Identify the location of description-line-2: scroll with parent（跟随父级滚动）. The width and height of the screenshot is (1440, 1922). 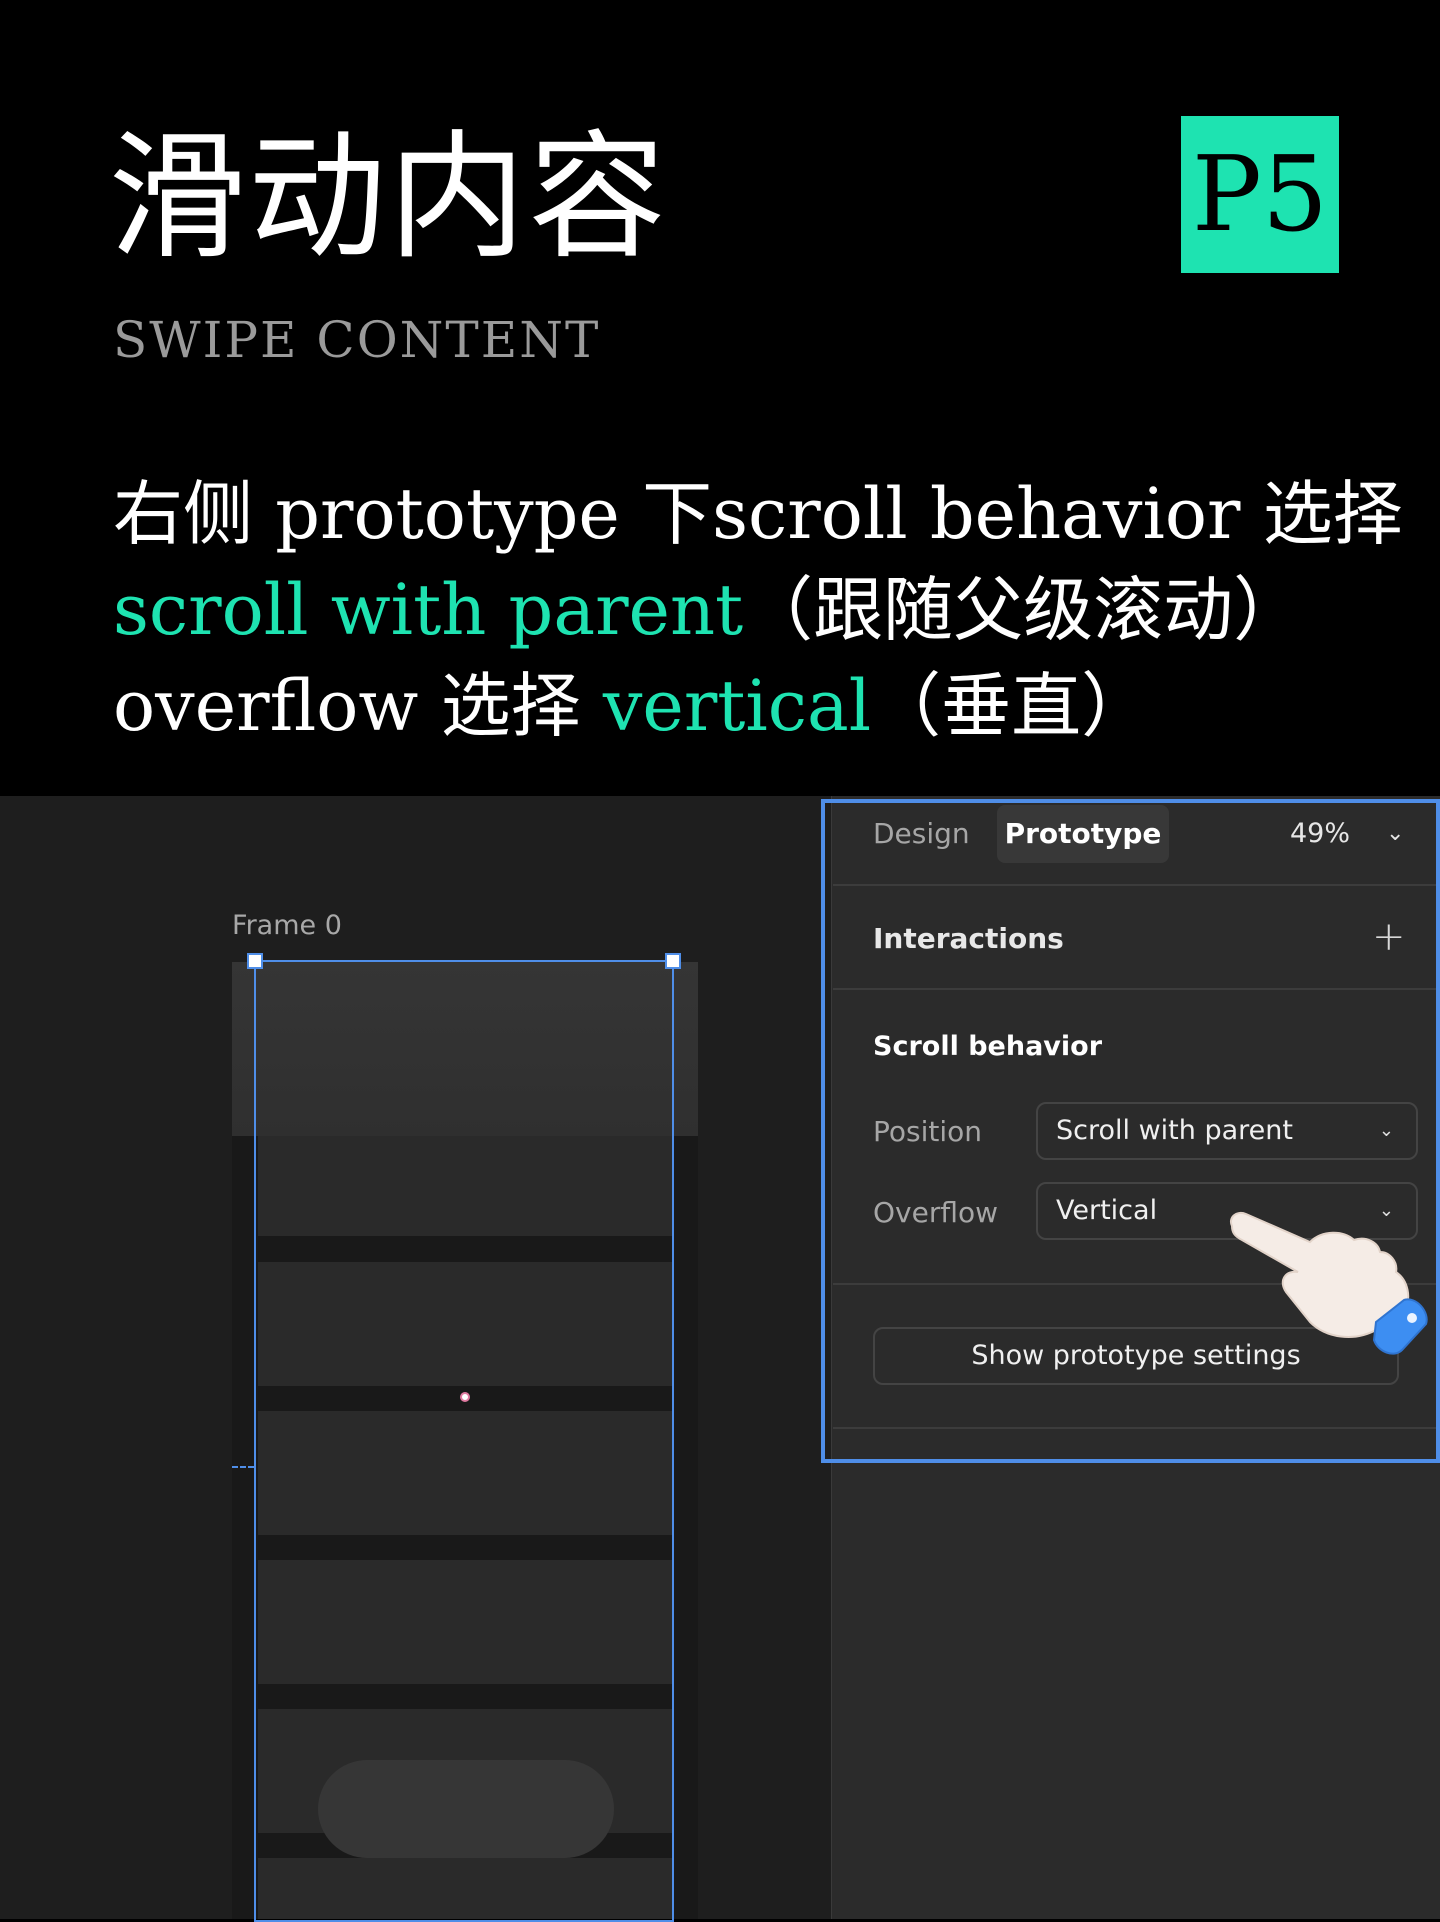
(708, 610).